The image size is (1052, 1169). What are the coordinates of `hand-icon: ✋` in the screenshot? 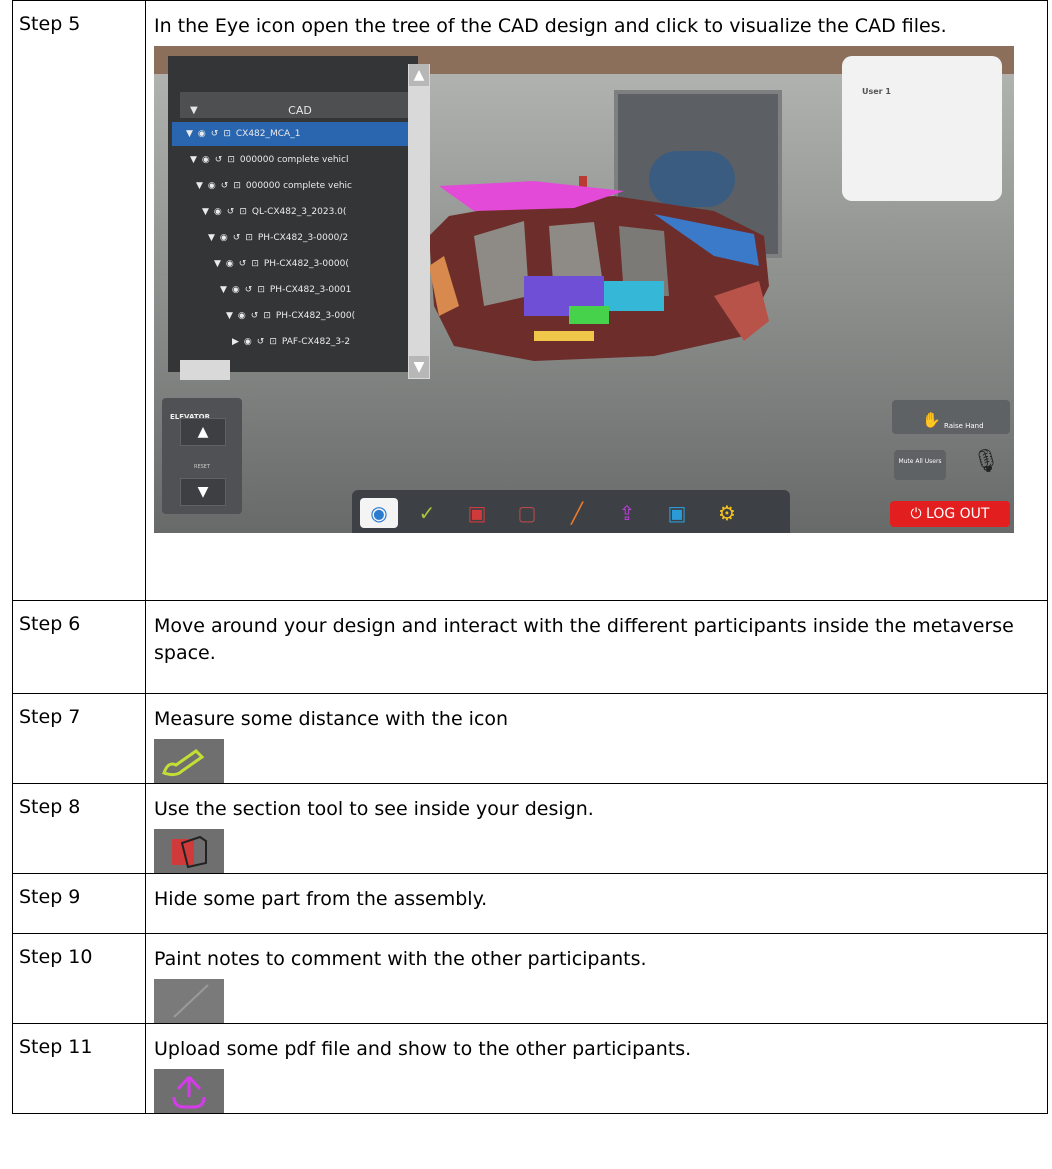 It's located at (931, 420).